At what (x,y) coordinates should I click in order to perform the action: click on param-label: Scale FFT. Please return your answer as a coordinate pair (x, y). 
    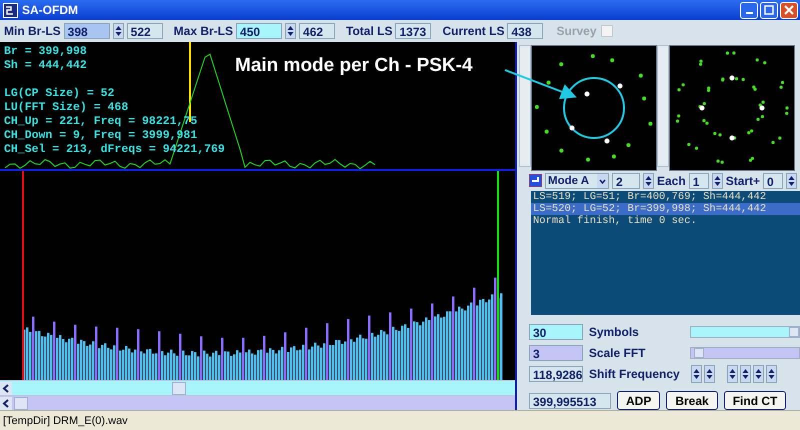
    Looking at the image, I should click on (617, 353).